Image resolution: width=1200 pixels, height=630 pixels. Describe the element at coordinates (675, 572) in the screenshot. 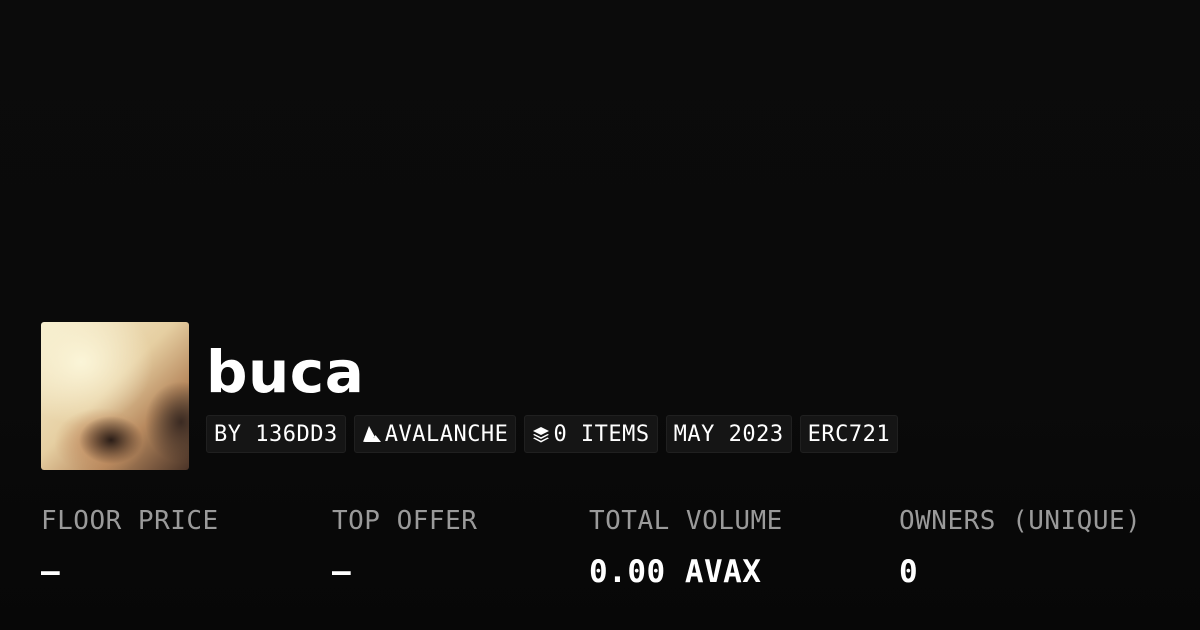

I see `total-volume-value: 0.00 AVAX` at that location.